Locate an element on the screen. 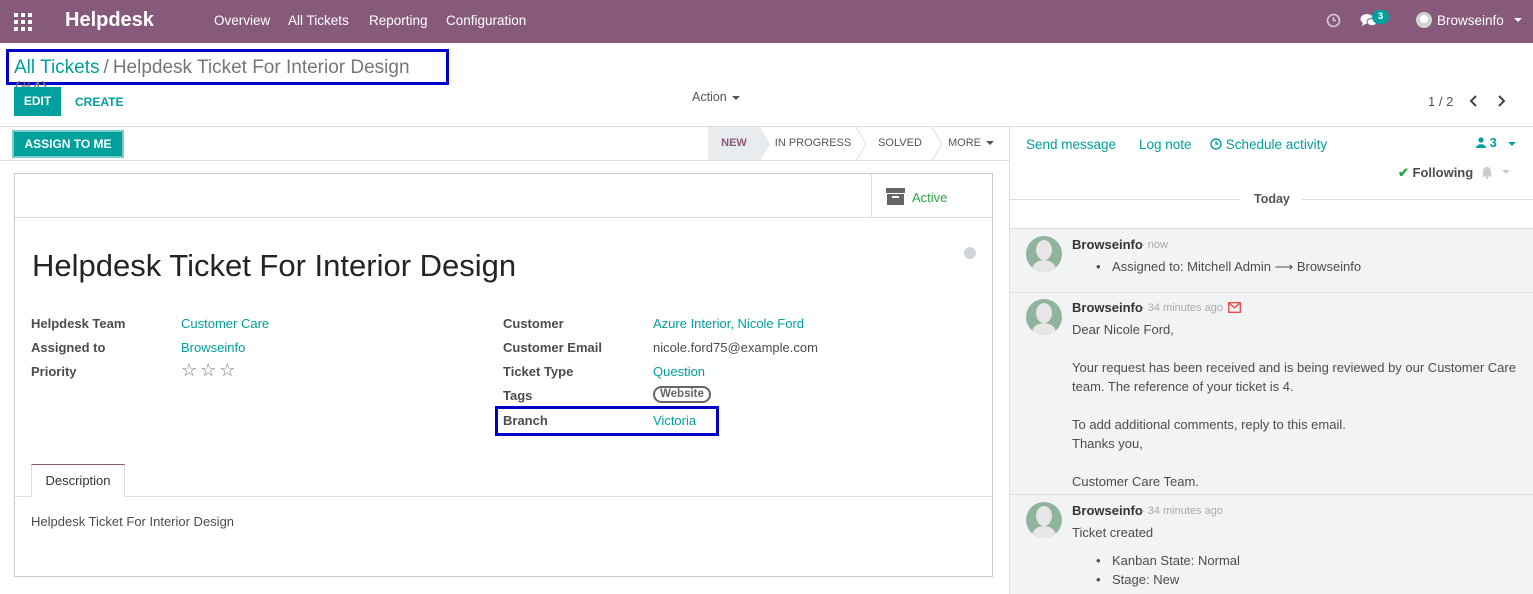  message-body-line: Ticket created is located at coordinates (1113, 532).